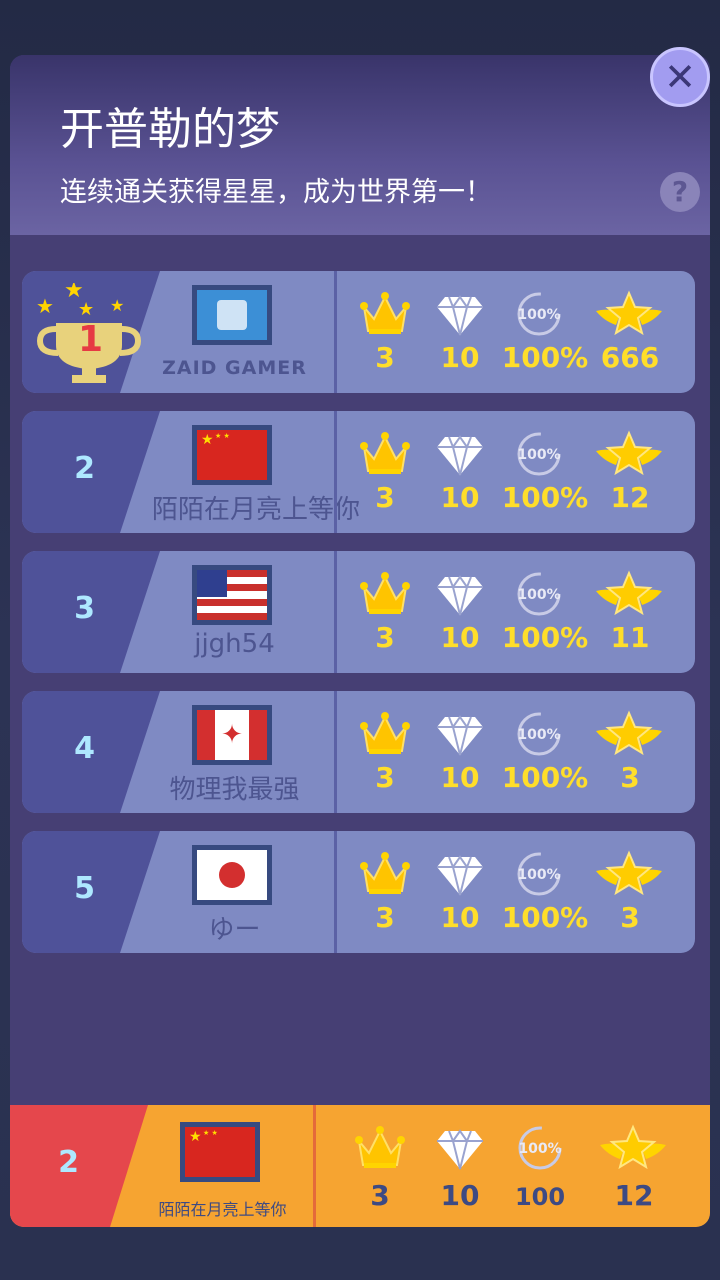  I want to click on japan-flag-icon, so click(232, 875).